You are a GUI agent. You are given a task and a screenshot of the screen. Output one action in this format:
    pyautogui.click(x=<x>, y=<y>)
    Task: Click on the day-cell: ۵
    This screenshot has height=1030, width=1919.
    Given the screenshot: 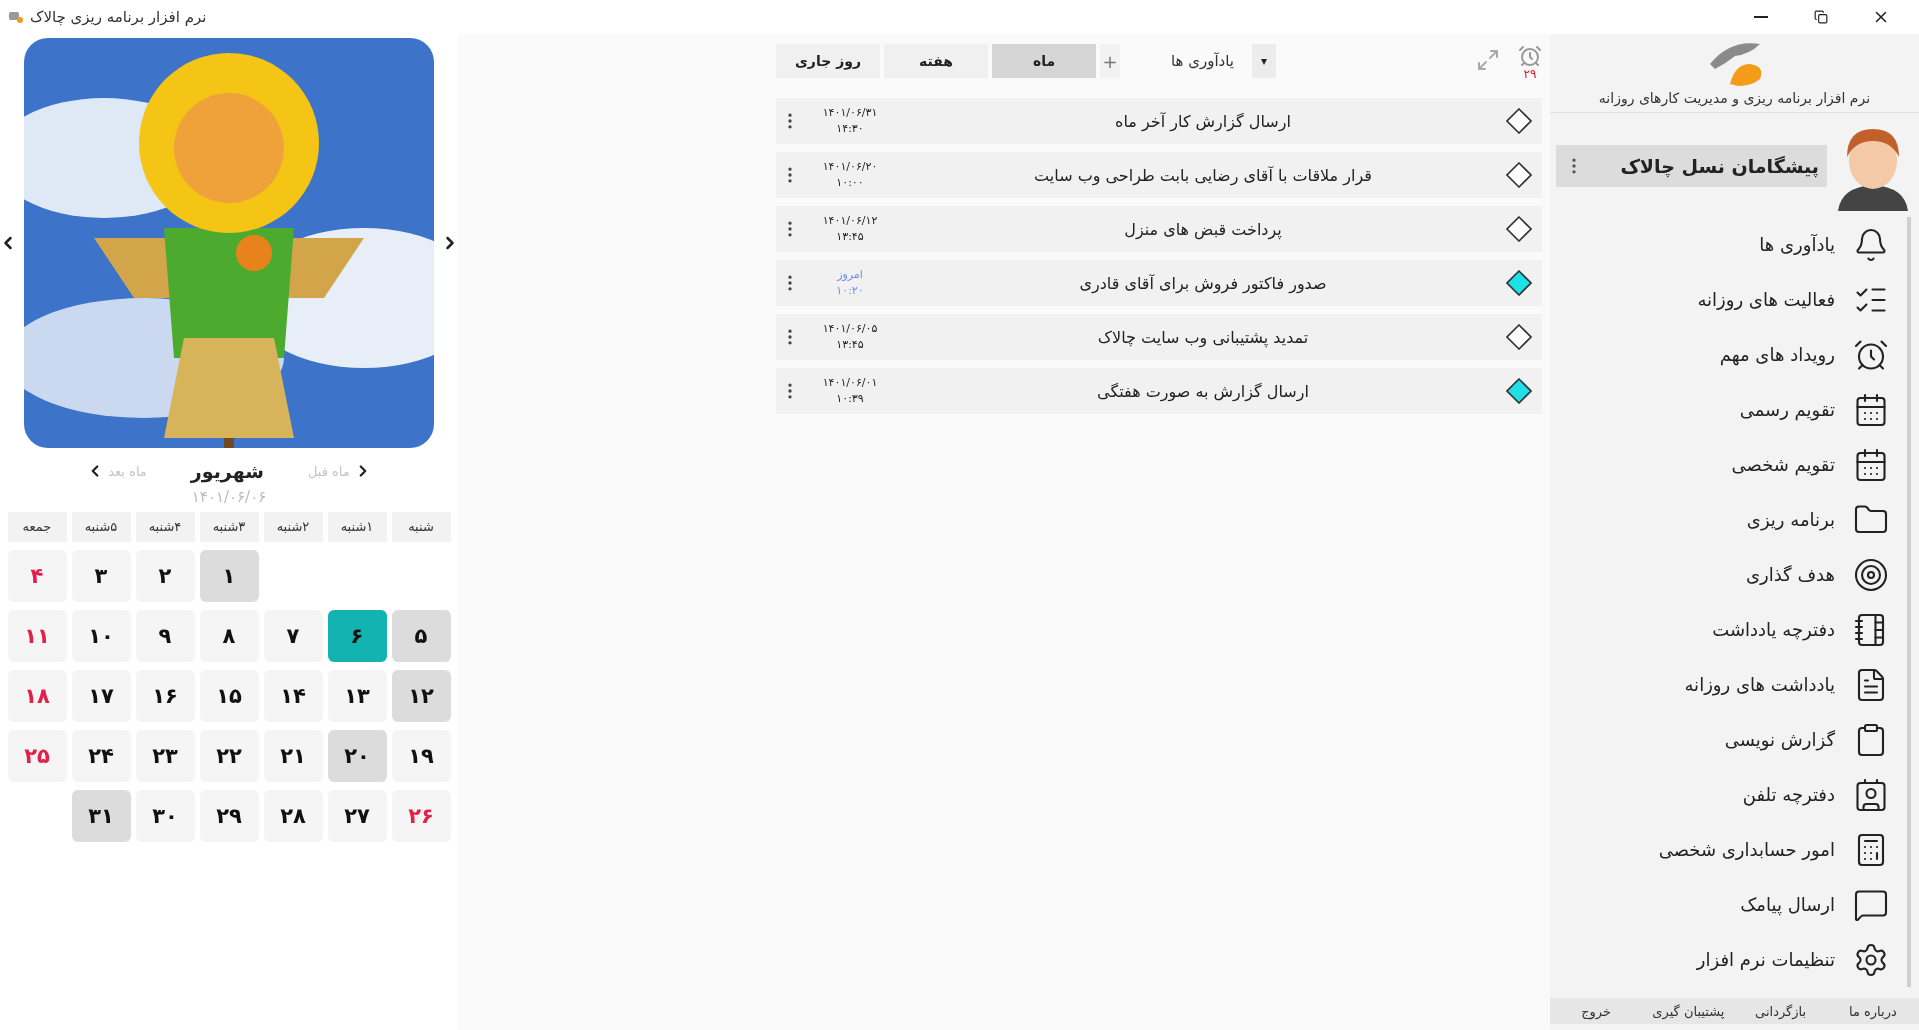 What is the action you would take?
    pyautogui.click(x=421, y=636)
    